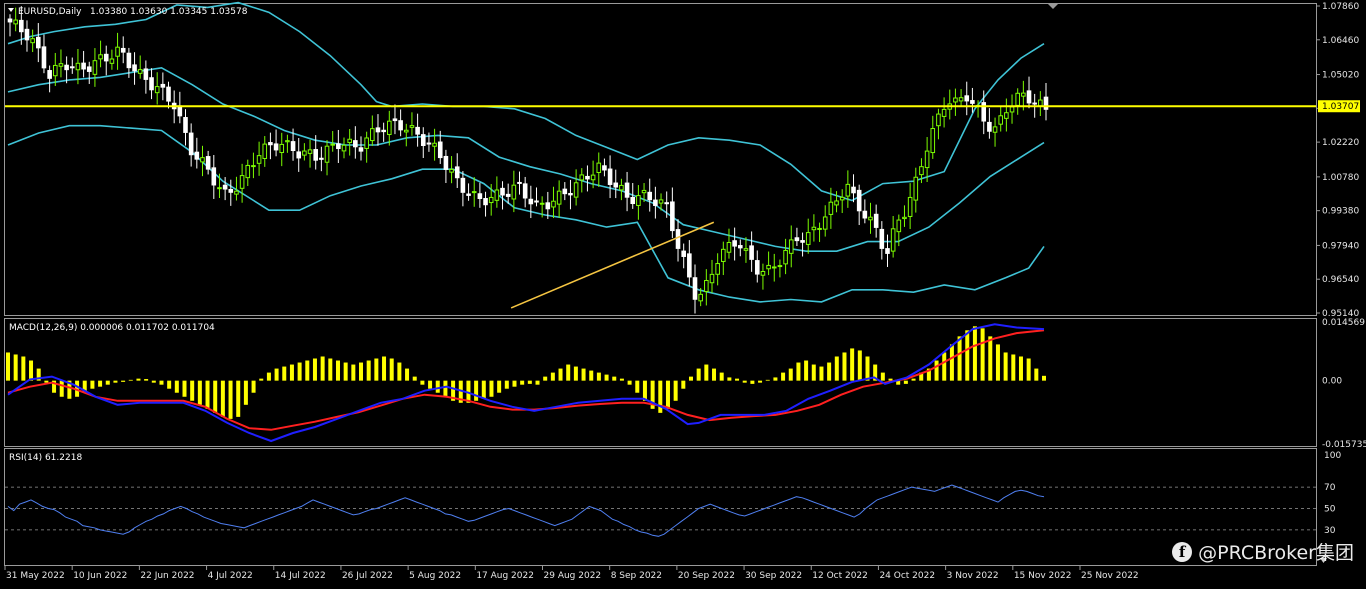  I want to click on date-tick-label: 17 Aug 2022, so click(505, 576).